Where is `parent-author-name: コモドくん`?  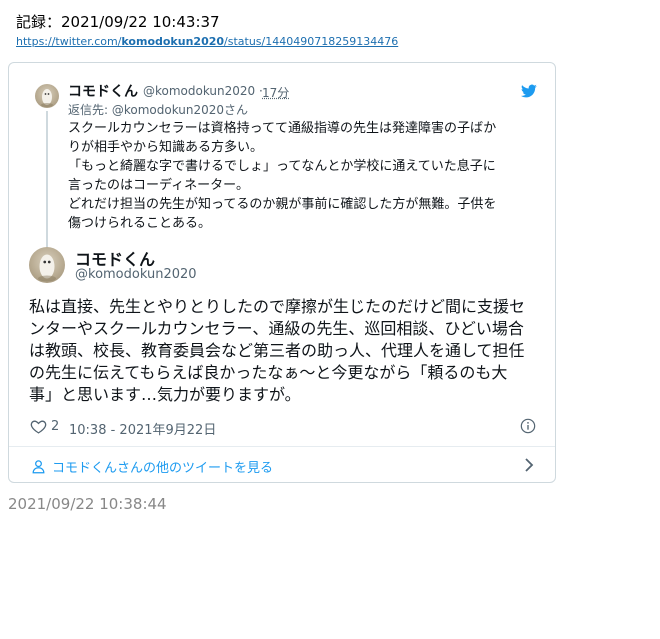 parent-author-name: コモドくん is located at coordinates (103, 91).